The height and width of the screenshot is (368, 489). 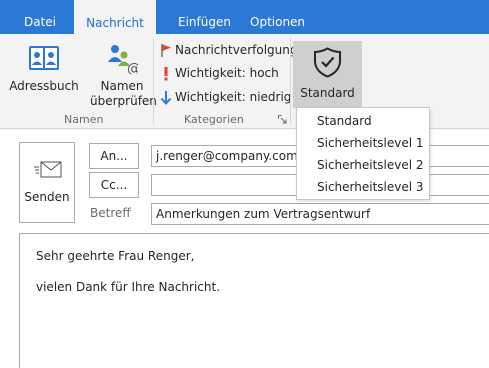 What do you see at coordinates (320, 214) in the screenshot?
I see `subject-field: Anmerkungen zum Vertragsentwurf` at bounding box center [320, 214].